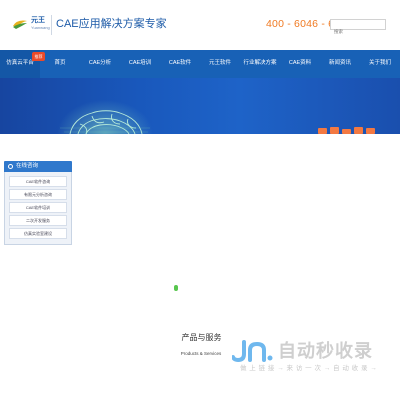  Describe the element at coordinates (220, 64) in the screenshot. I see `nav-item-yuanwang-software: 元王软件` at that location.